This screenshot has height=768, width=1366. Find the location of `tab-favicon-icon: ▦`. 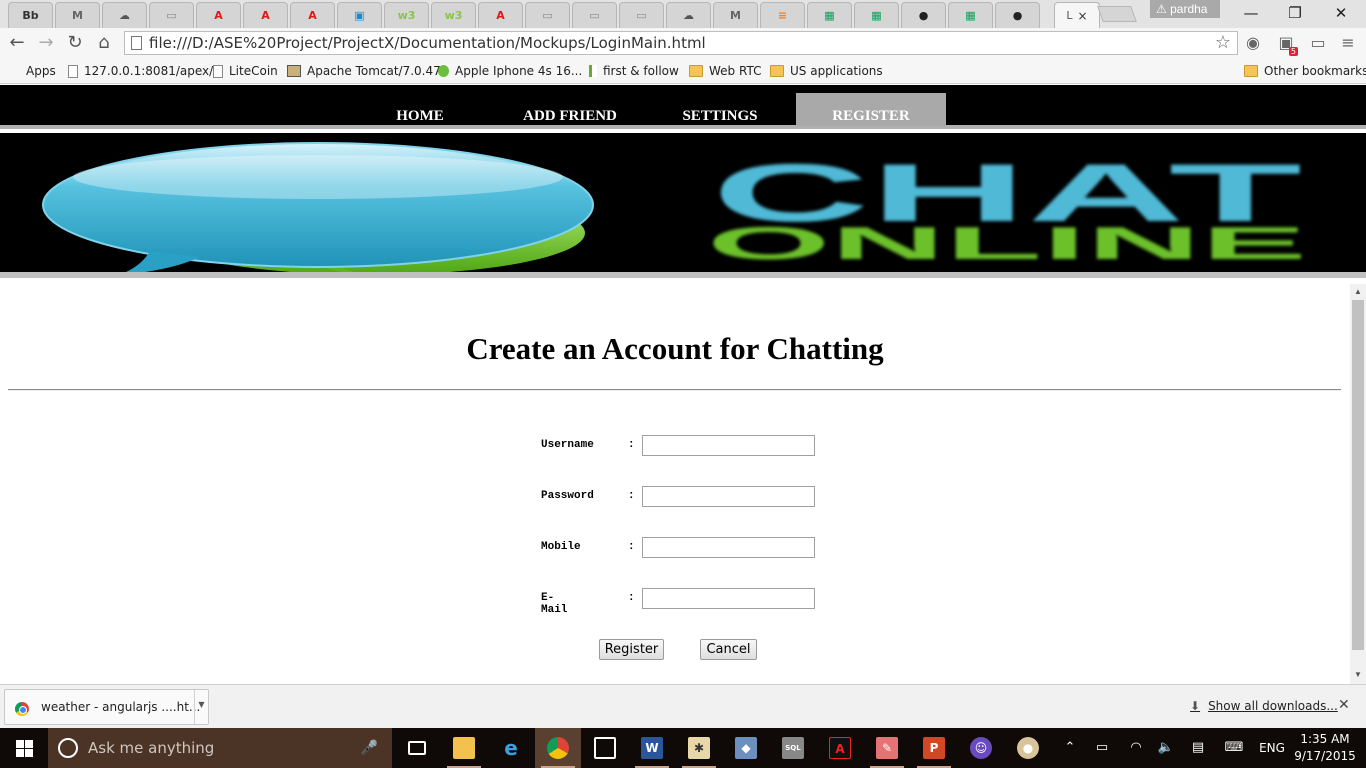

tab-favicon-icon: ▦ is located at coordinates (829, 15).